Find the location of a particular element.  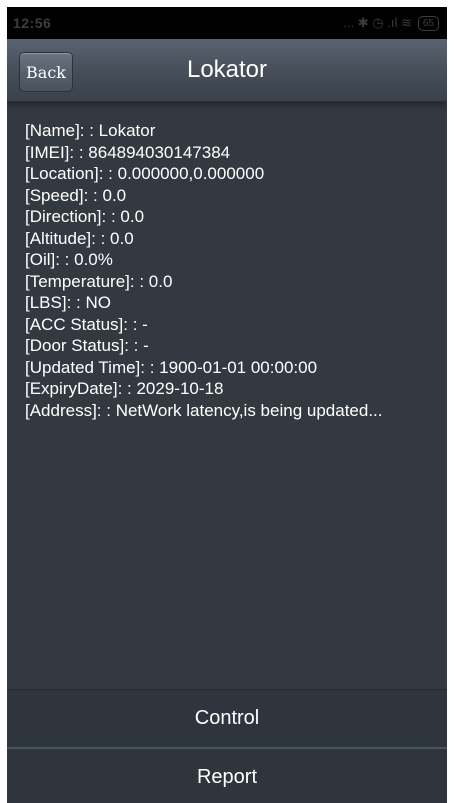

info-row-direction: [Direction]: : 0.0 is located at coordinates (85, 216).